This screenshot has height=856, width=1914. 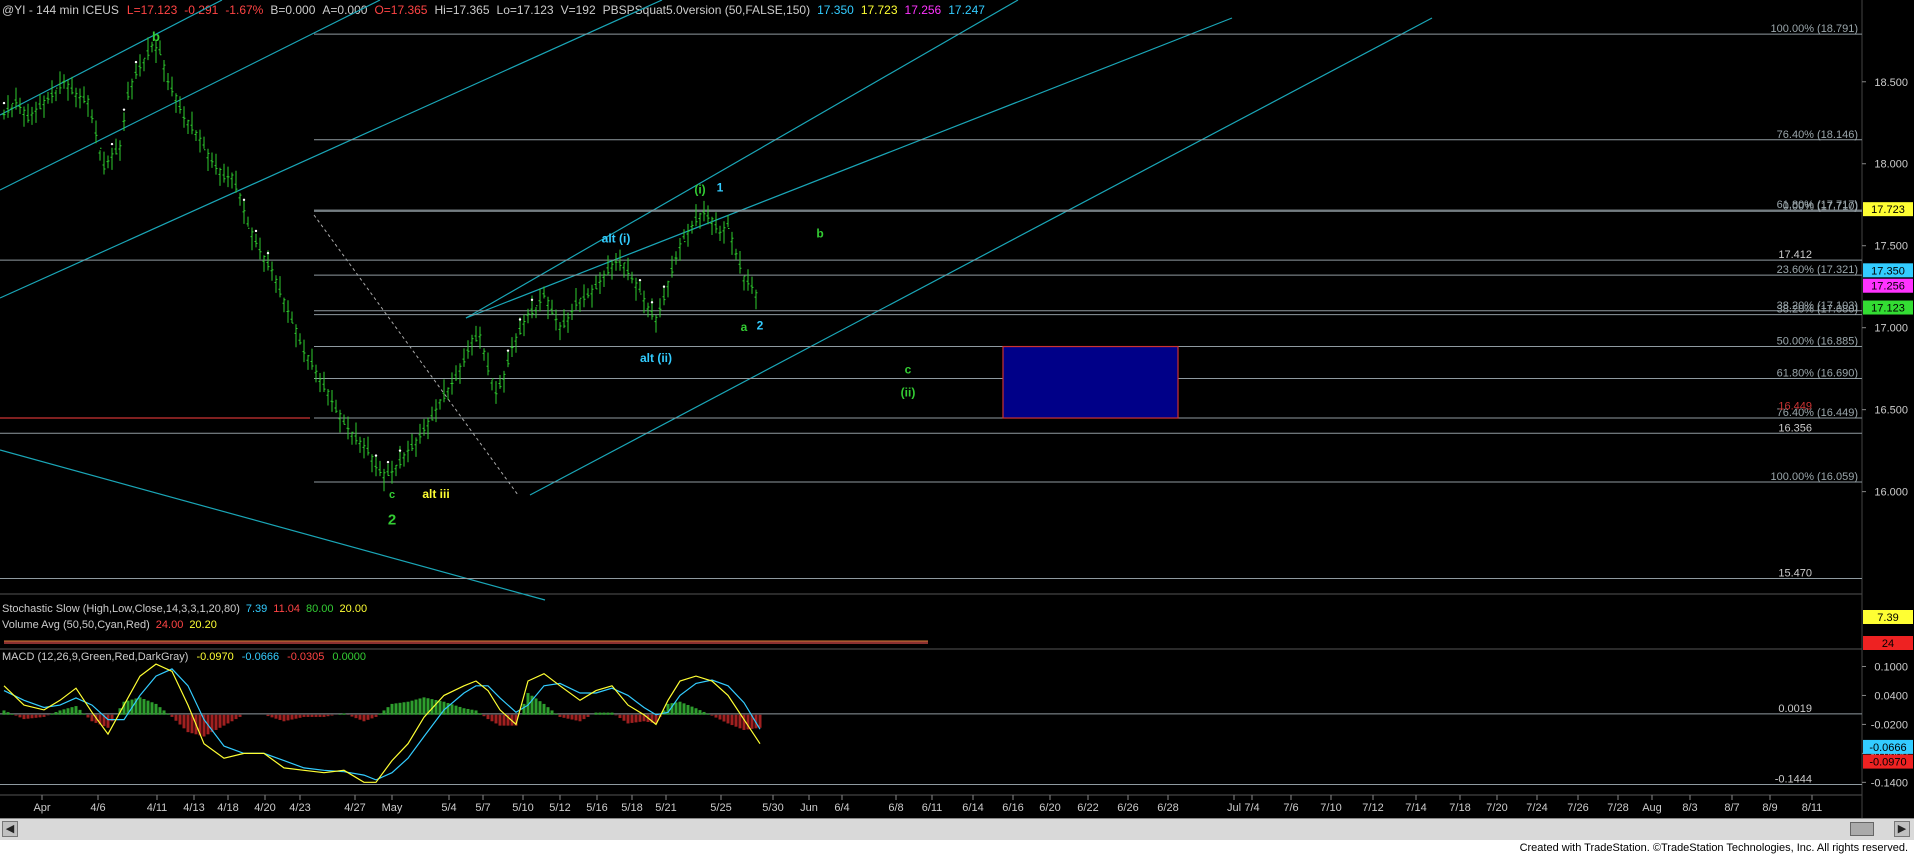 What do you see at coordinates (214, 657) in the screenshot?
I see `macd-value: -0.0970` at bounding box center [214, 657].